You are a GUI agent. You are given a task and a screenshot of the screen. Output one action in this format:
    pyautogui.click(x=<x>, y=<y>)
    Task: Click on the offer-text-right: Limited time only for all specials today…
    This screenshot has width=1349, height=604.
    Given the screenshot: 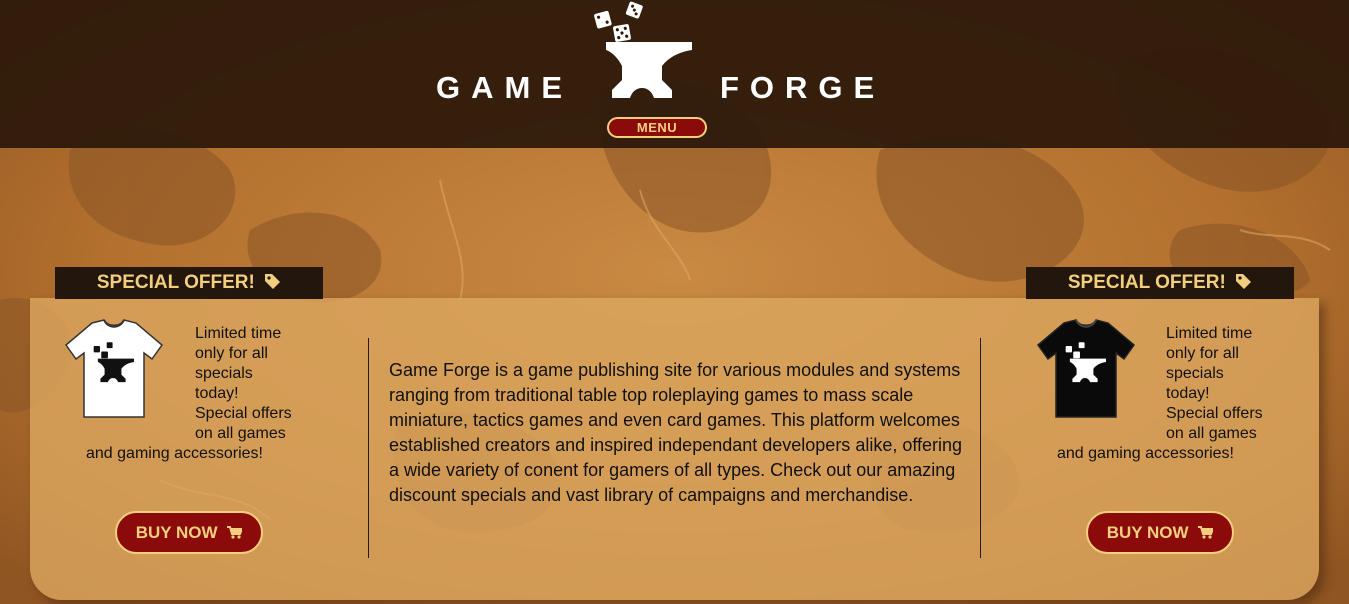 What is the action you would take?
    pyautogui.click(x=1214, y=384)
    